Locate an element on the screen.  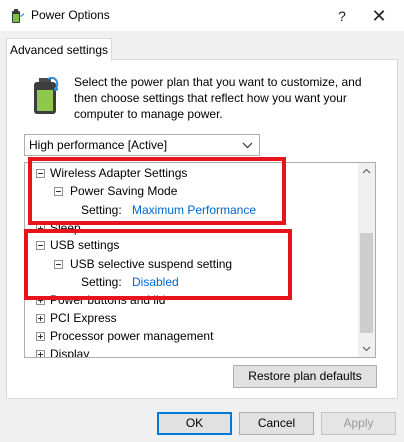
battery-plug-icon is located at coordinates (18, 16).